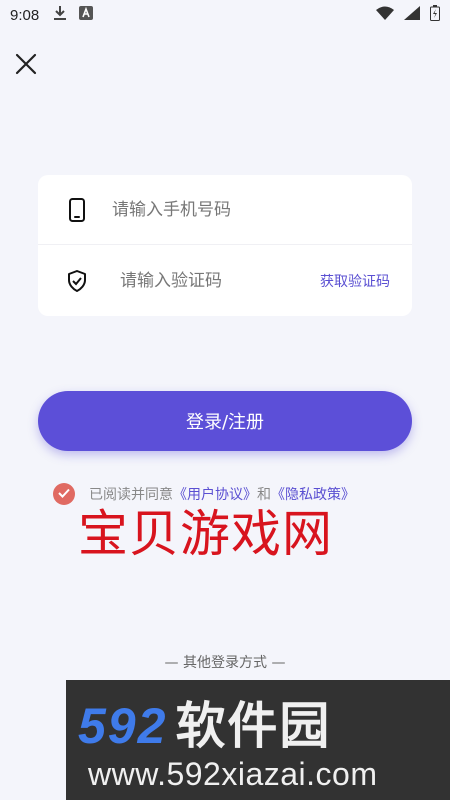  What do you see at coordinates (233, 774) in the screenshot?
I see `banner-url: www.592xiazai.com` at bounding box center [233, 774].